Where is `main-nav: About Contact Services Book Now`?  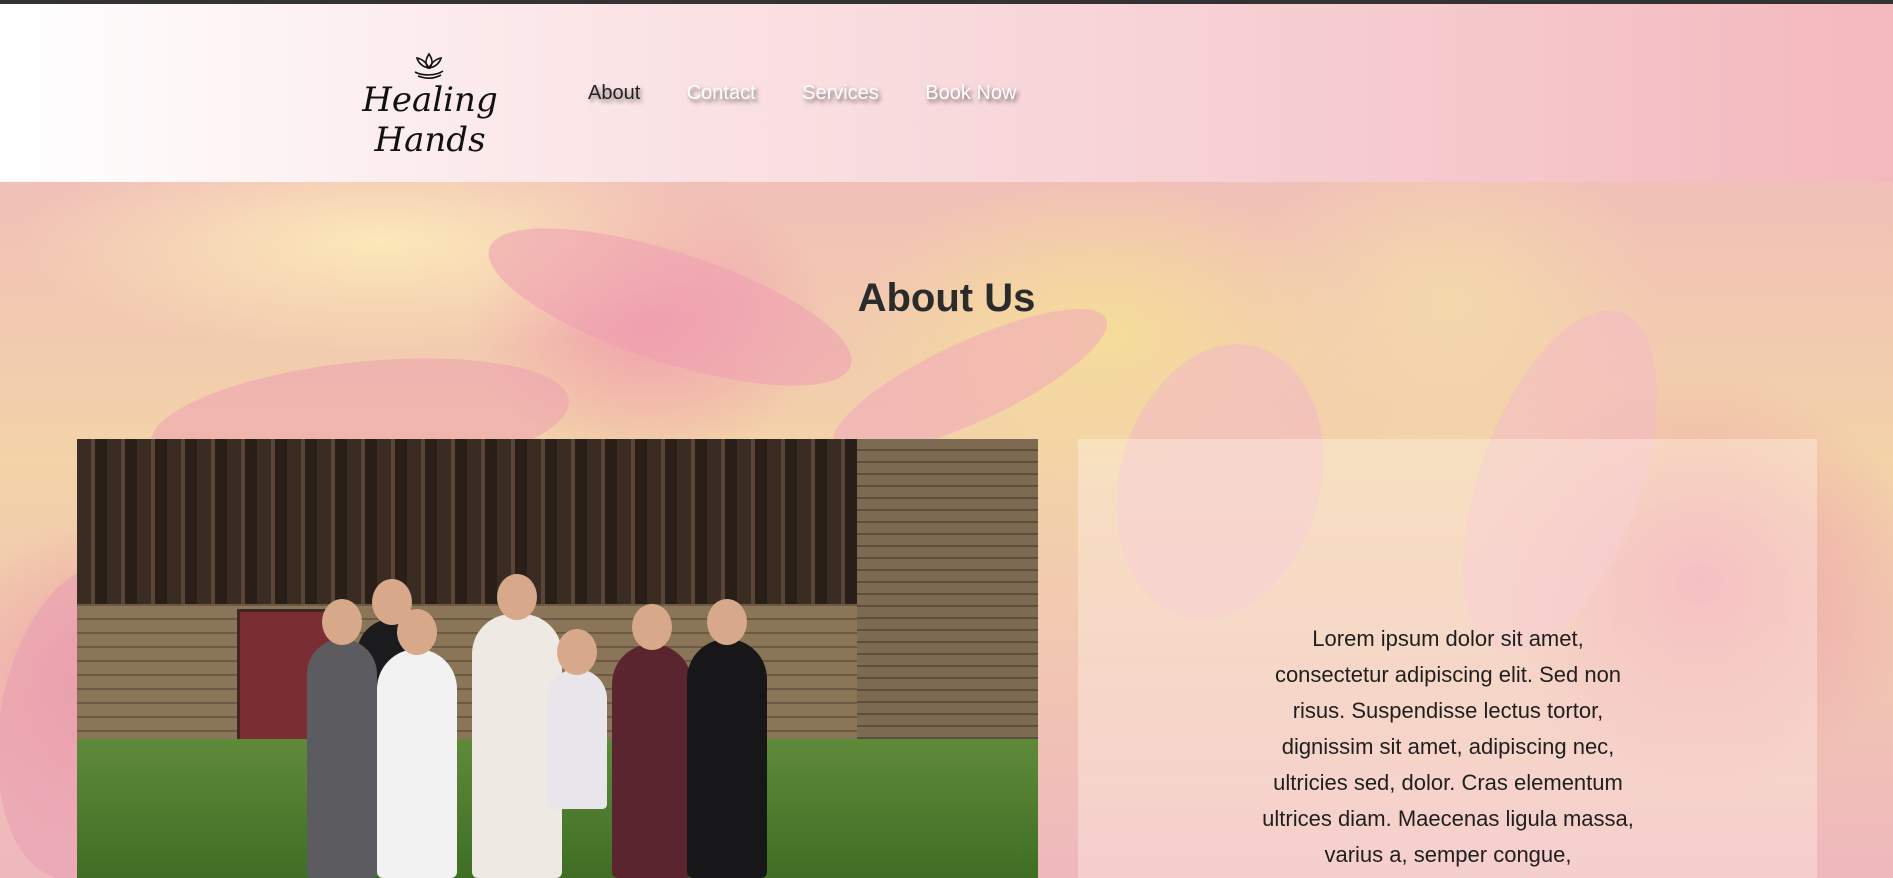
main-nav: About Contact Services Book Now is located at coordinates (823, 97).